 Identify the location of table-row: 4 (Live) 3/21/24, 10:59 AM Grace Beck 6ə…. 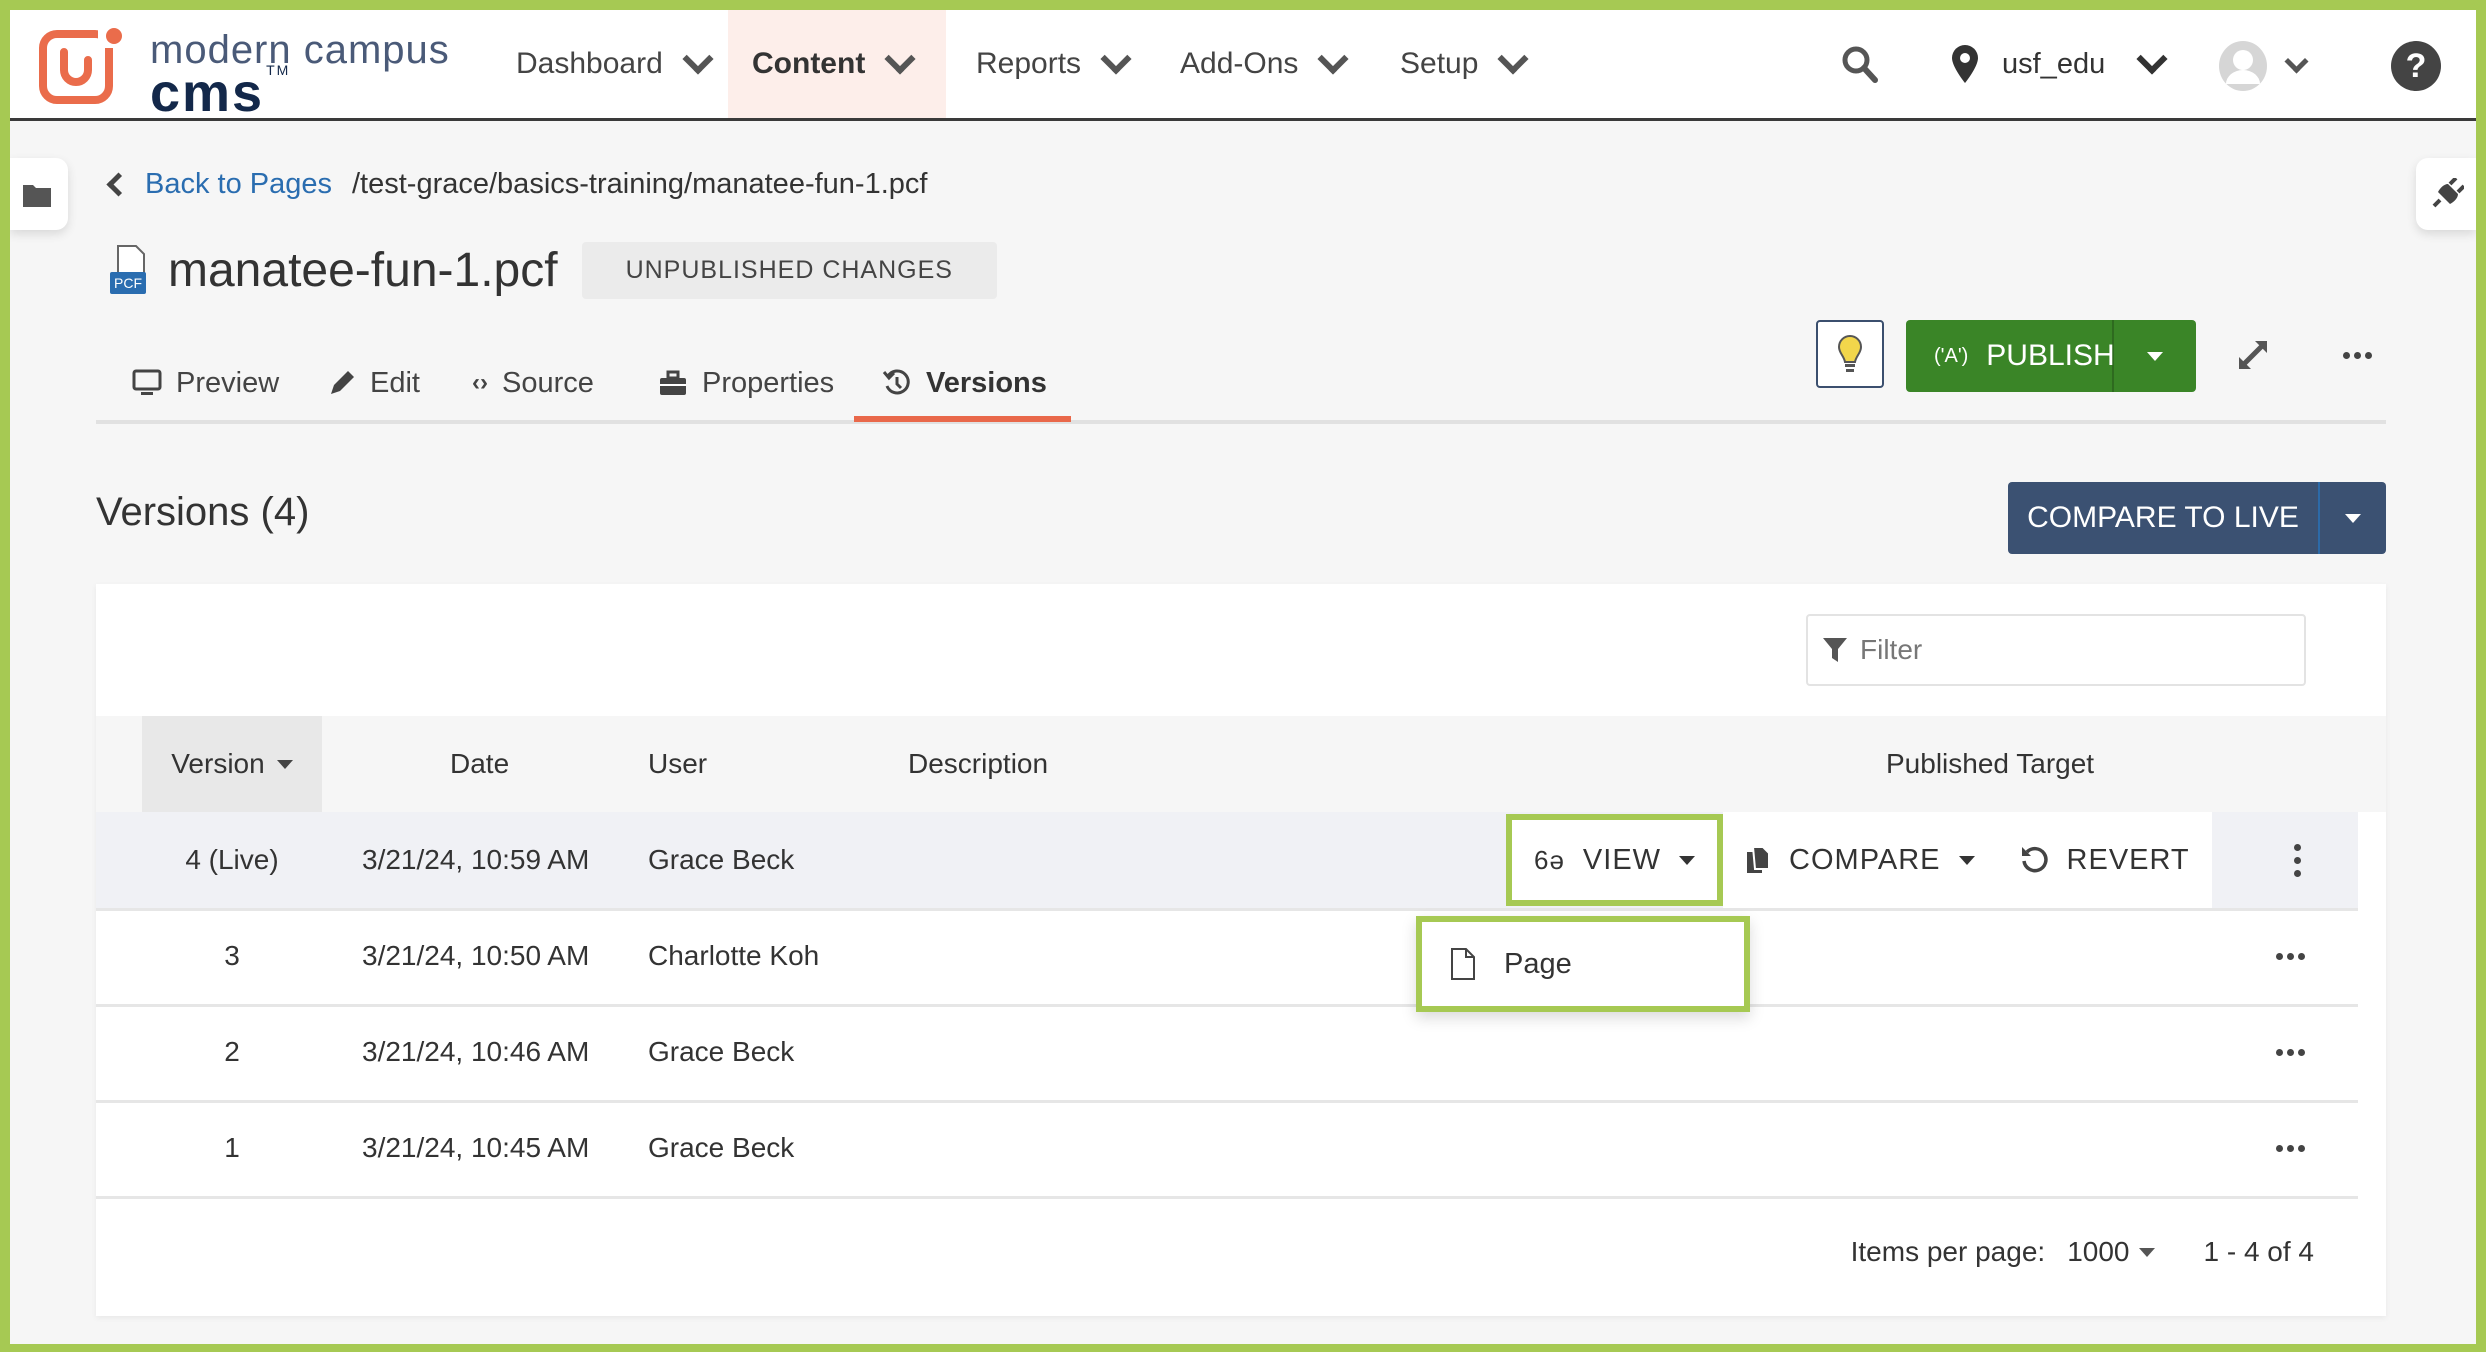
(1227, 861).